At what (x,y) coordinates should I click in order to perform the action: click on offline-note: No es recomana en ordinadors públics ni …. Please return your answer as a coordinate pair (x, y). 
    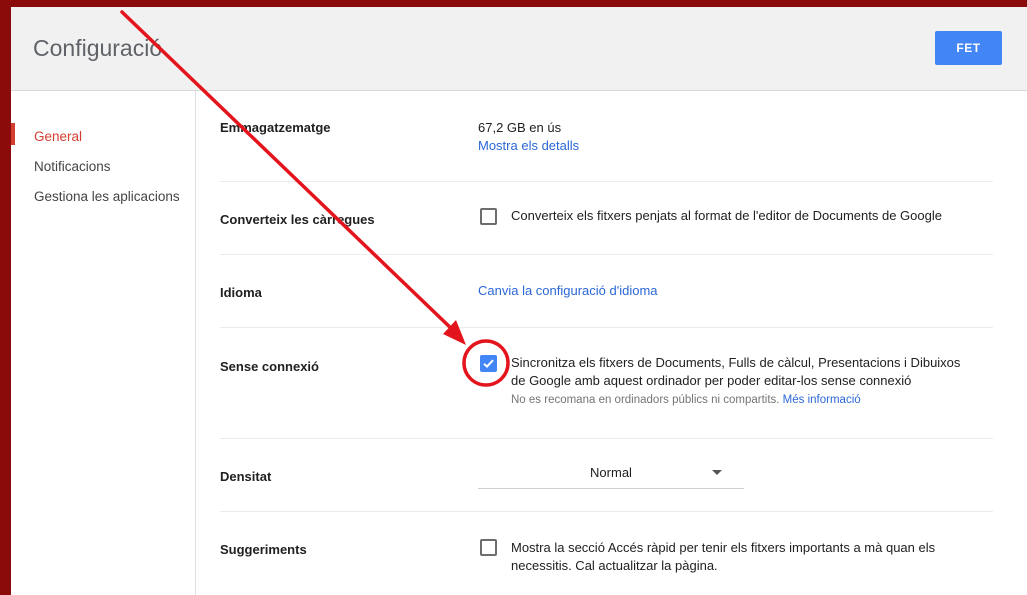
    Looking at the image, I should click on (645, 400).